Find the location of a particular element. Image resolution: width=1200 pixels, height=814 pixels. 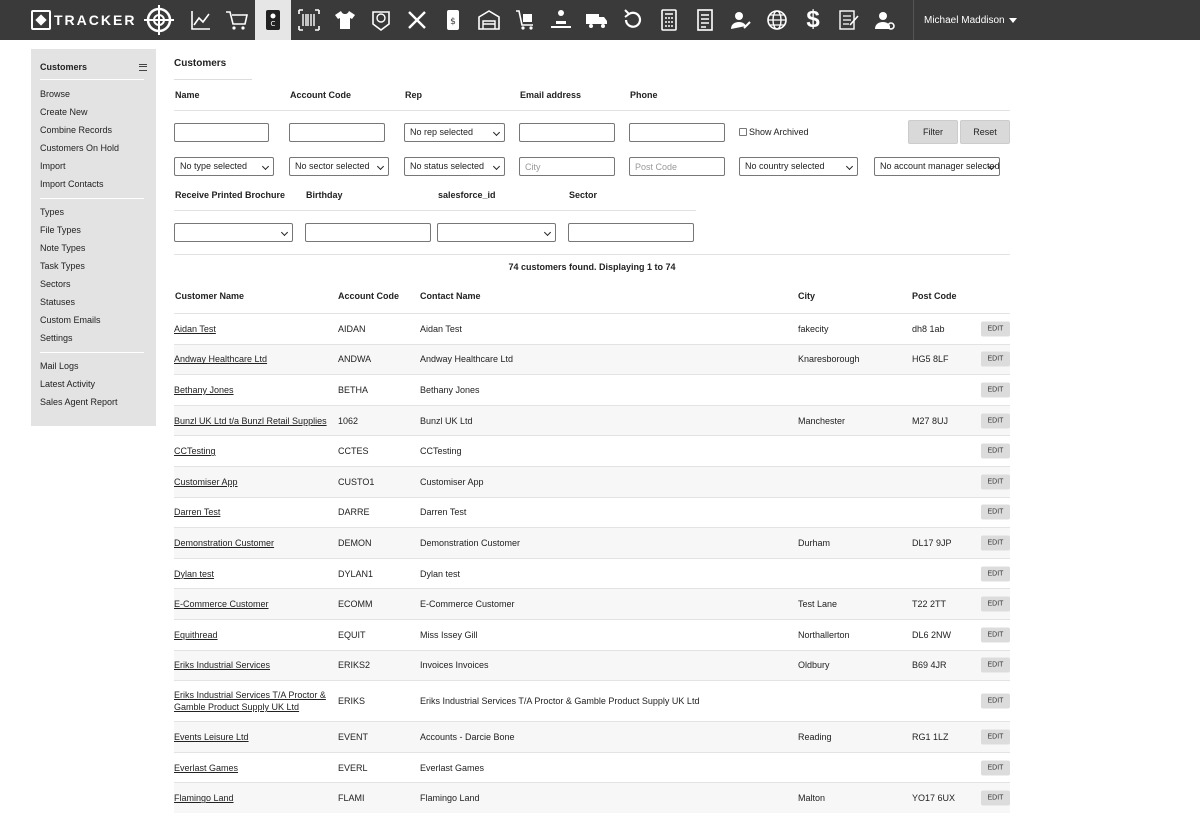

header-post-code: Post Code is located at coordinates (934, 296).